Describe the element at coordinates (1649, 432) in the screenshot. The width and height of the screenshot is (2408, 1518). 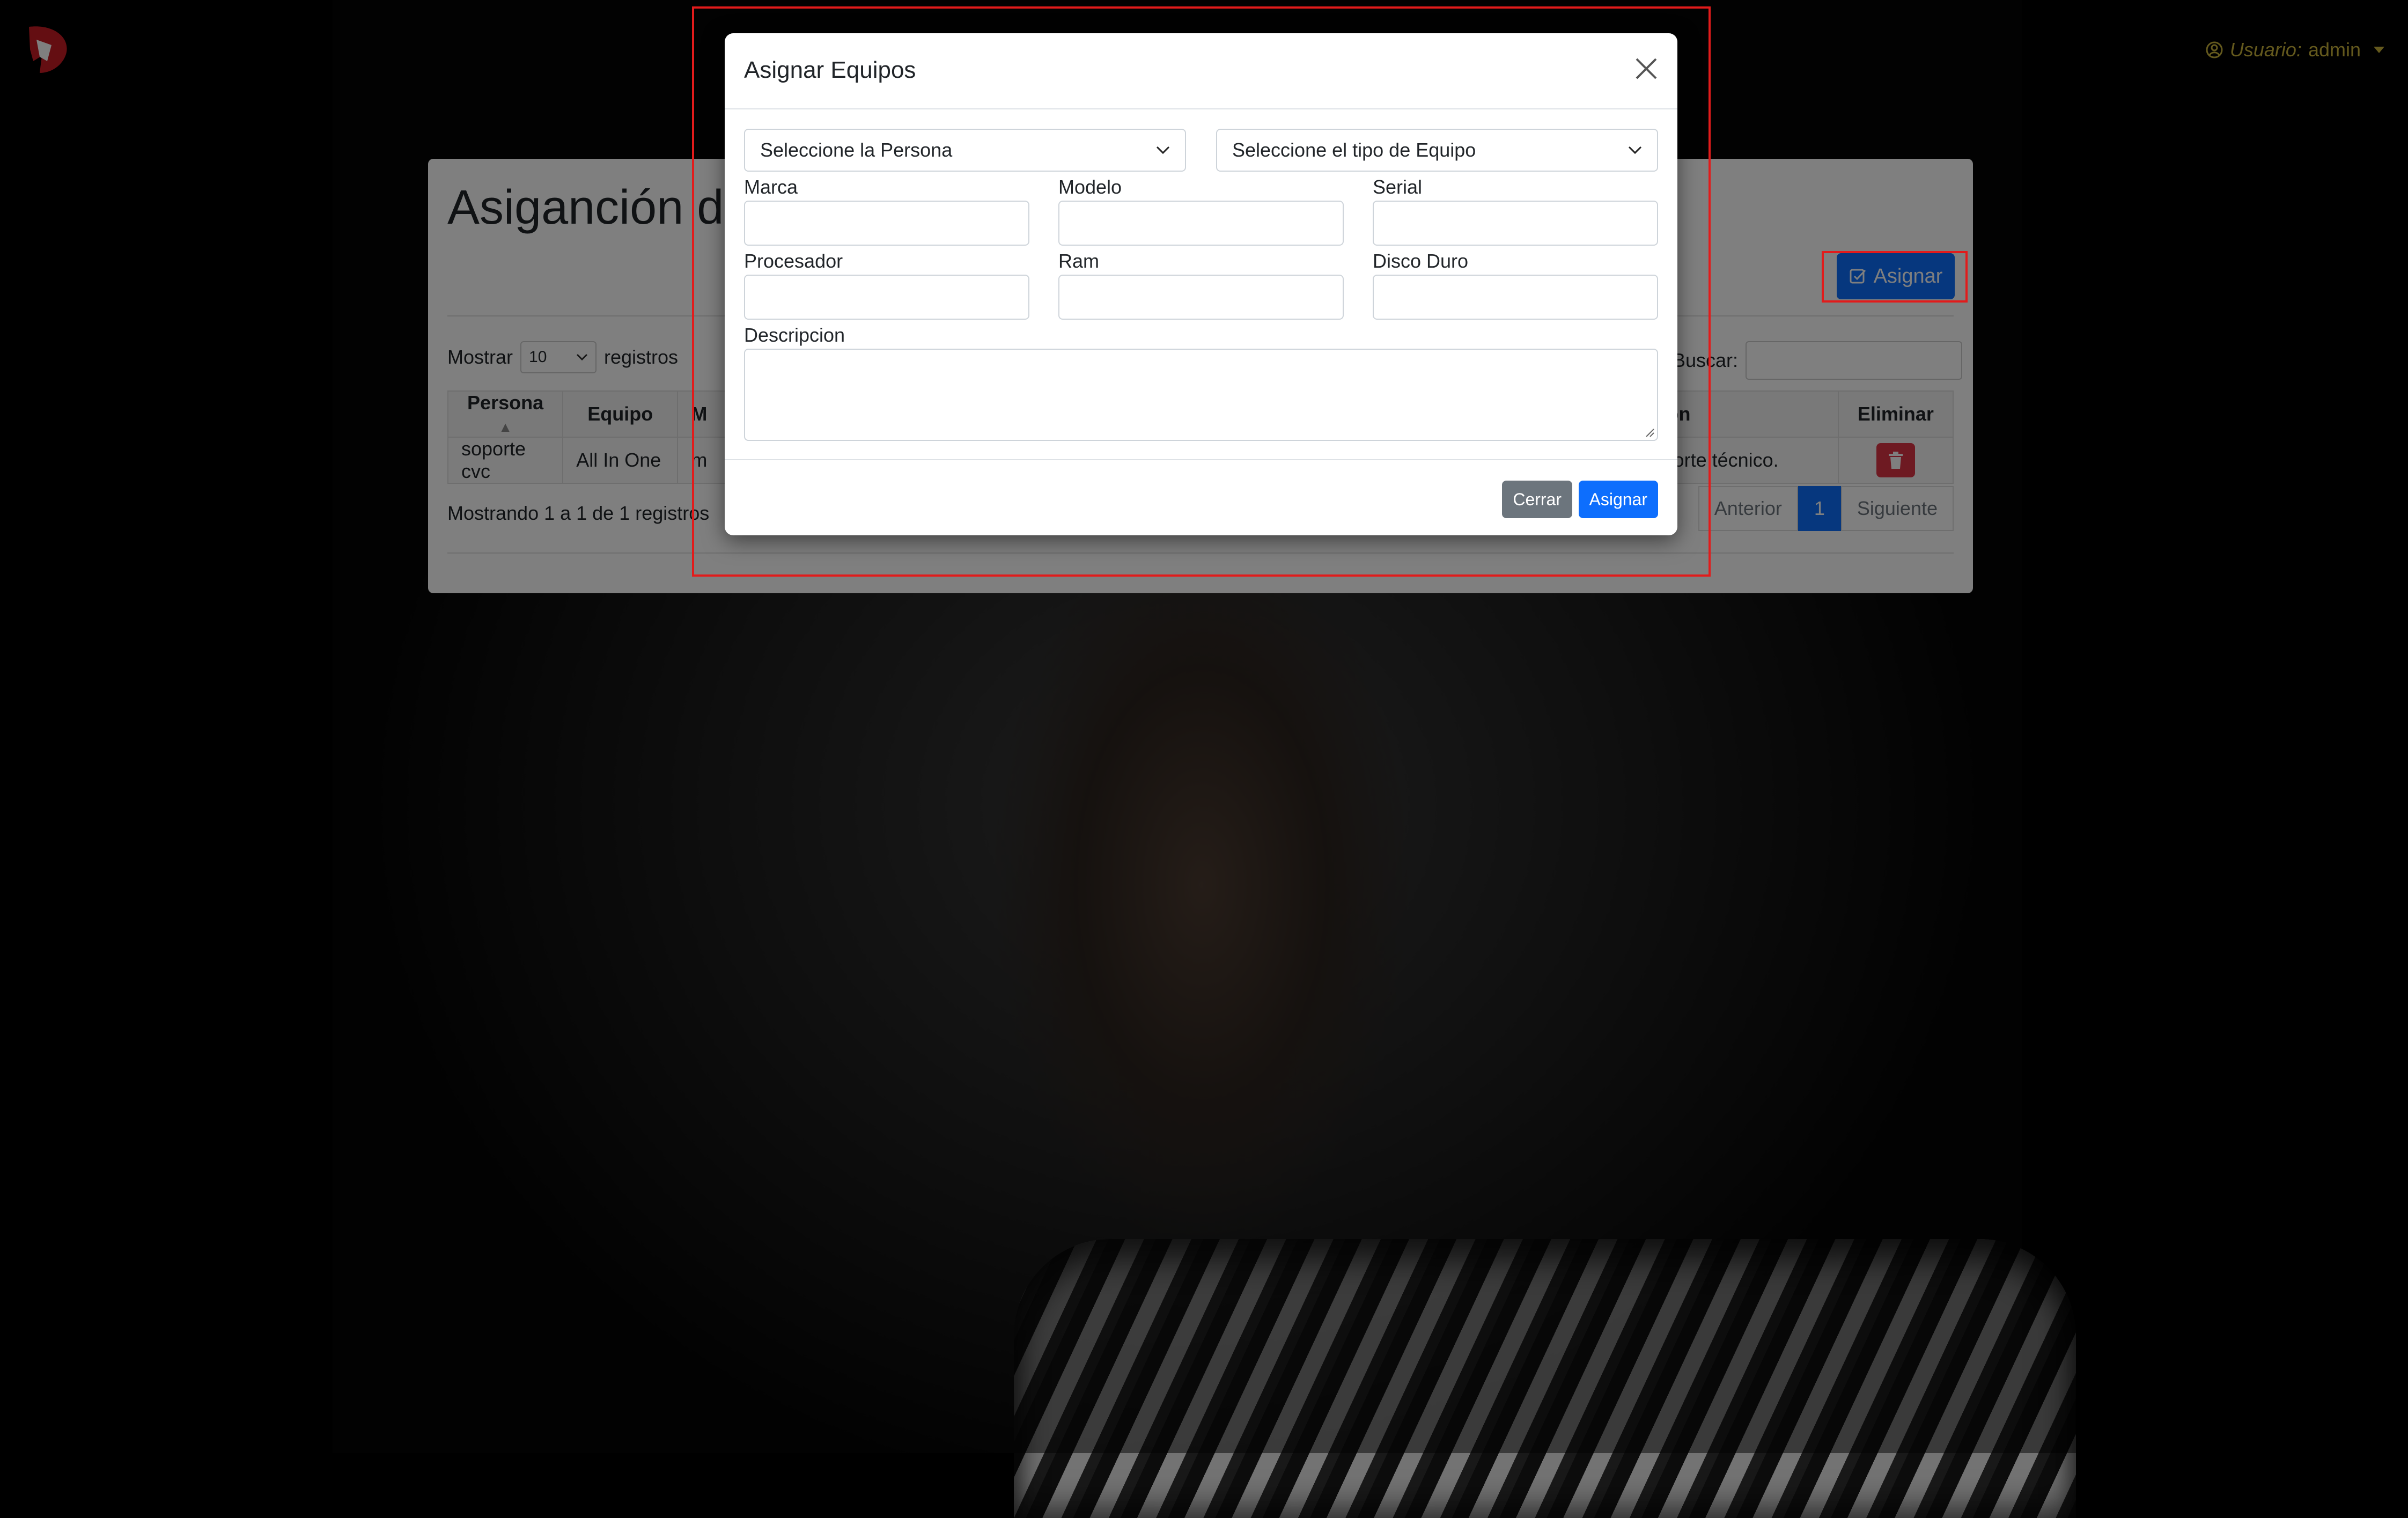
I see `resize-grip-icon` at that location.